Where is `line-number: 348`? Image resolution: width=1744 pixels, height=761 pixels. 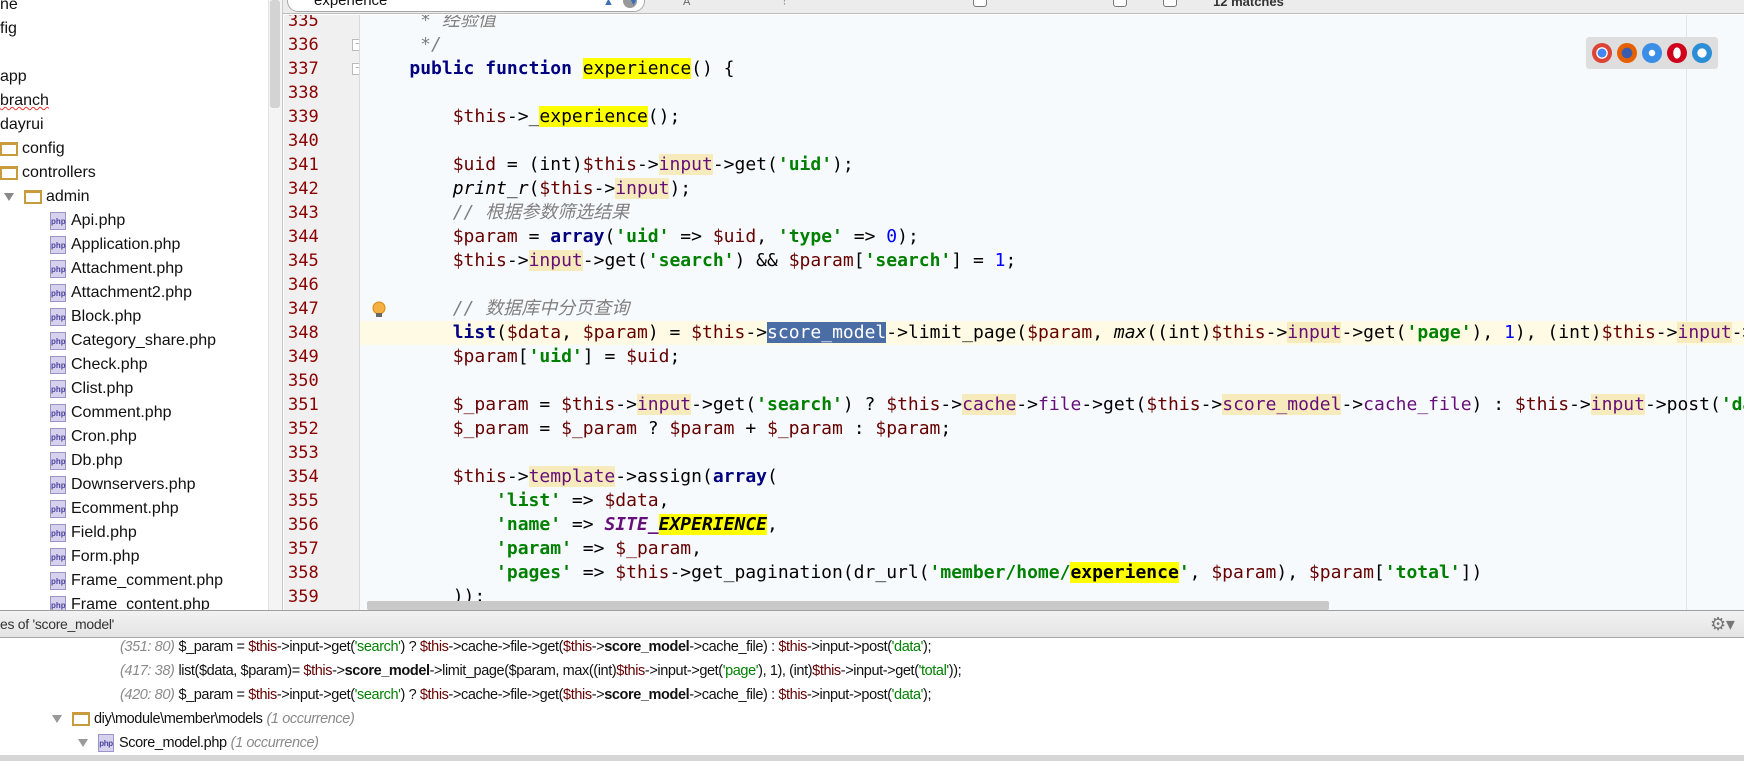
line-number: 348 is located at coordinates (303, 333).